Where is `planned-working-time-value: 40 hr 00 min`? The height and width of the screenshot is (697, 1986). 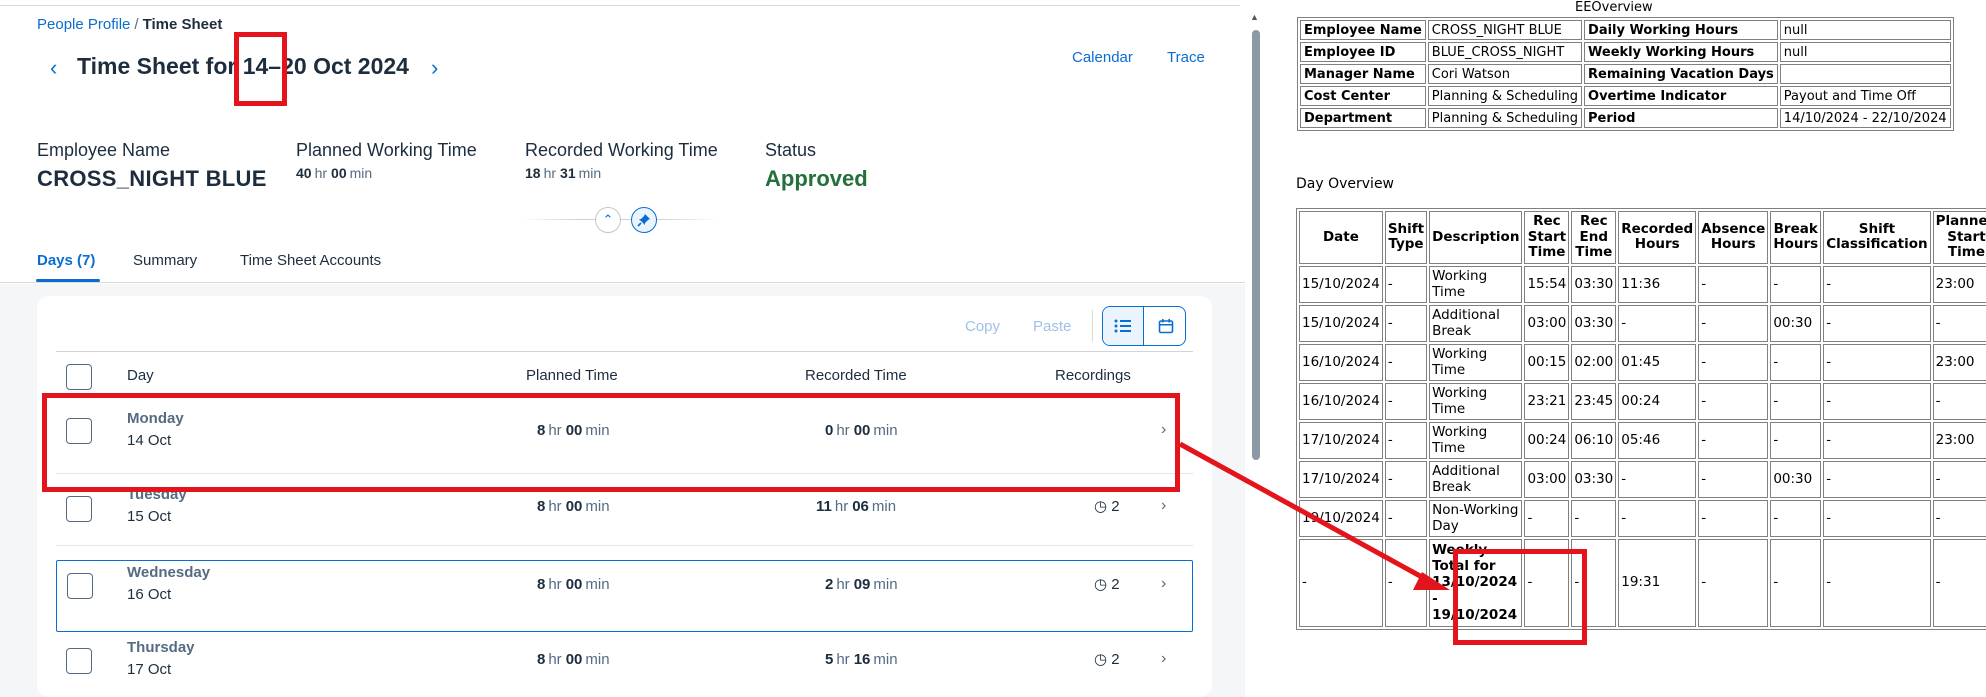
planned-working-time-value: 40 hr 00 min is located at coordinates (334, 173).